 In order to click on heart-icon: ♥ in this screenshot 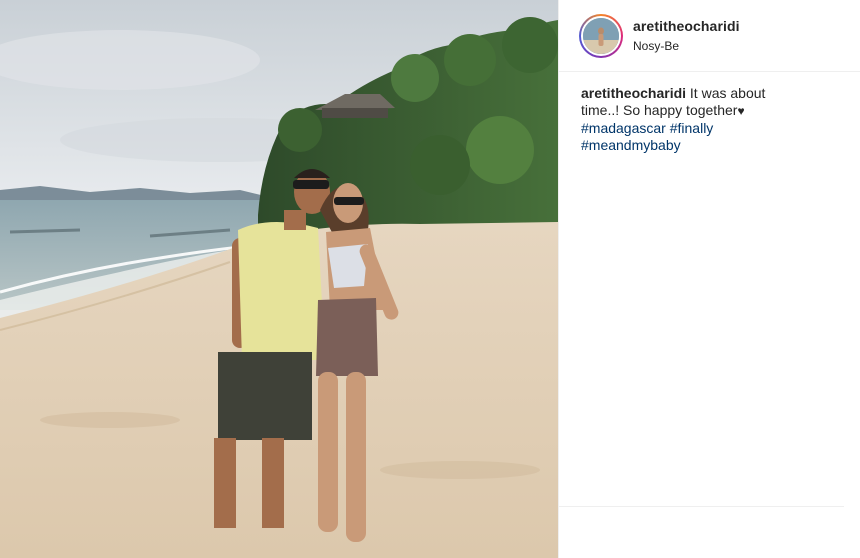, I will do `click(741, 111)`.